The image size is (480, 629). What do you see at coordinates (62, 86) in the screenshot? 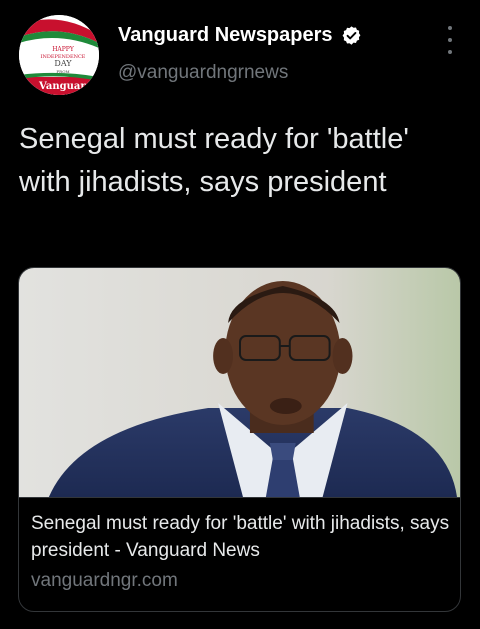
I see `svg-text: Vanguar` at bounding box center [62, 86].